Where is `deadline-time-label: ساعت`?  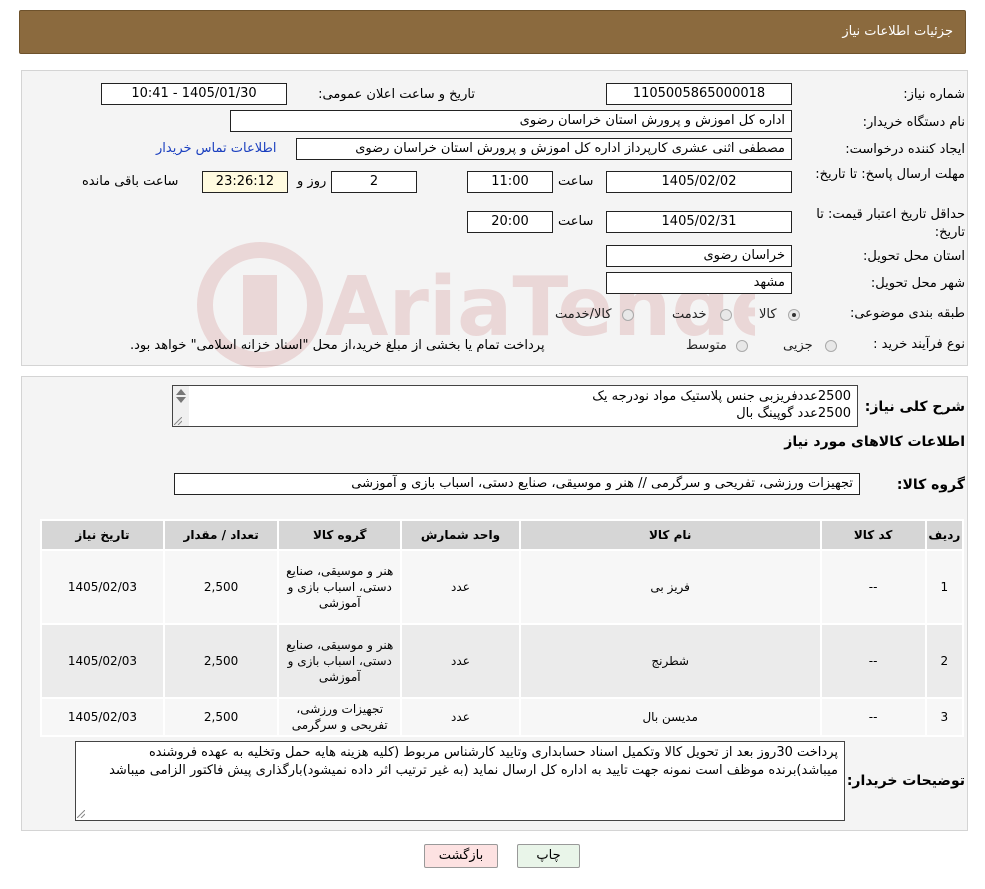
deadline-time-label: ساعت is located at coordinates (576, 181).